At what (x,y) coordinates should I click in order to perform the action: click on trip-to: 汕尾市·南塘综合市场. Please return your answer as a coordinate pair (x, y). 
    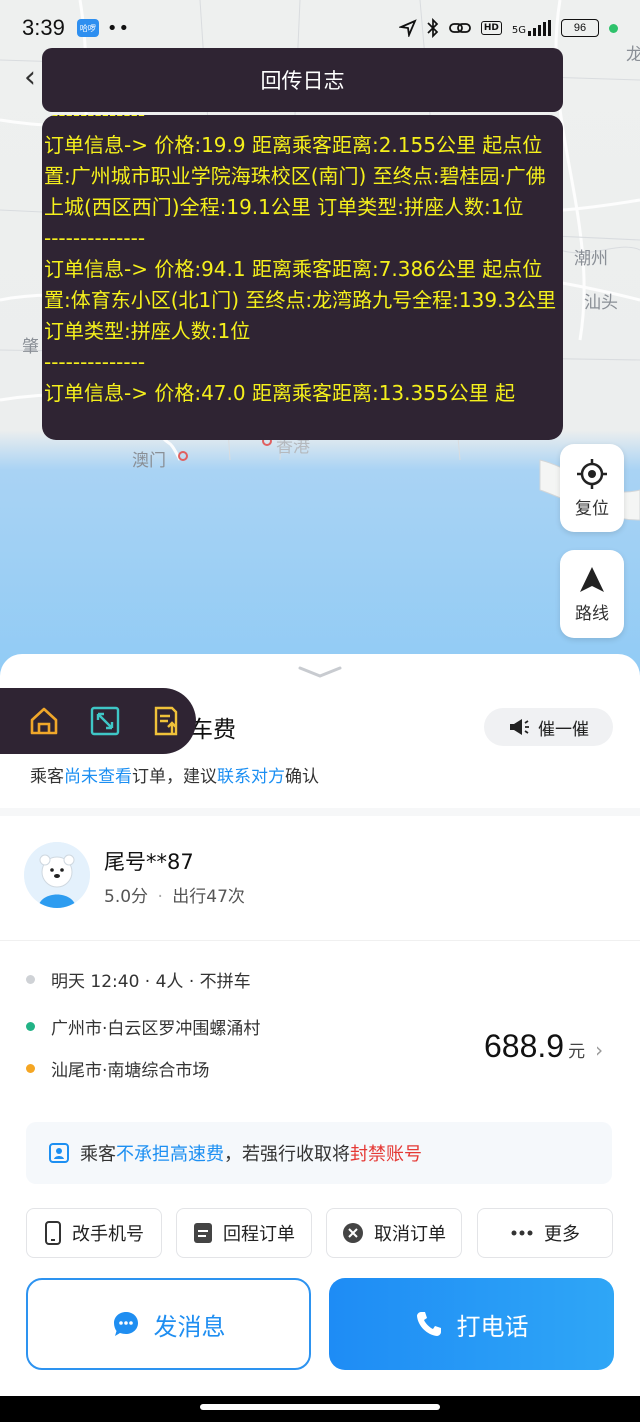
    Looking at the image, I should click on (130, 1071).